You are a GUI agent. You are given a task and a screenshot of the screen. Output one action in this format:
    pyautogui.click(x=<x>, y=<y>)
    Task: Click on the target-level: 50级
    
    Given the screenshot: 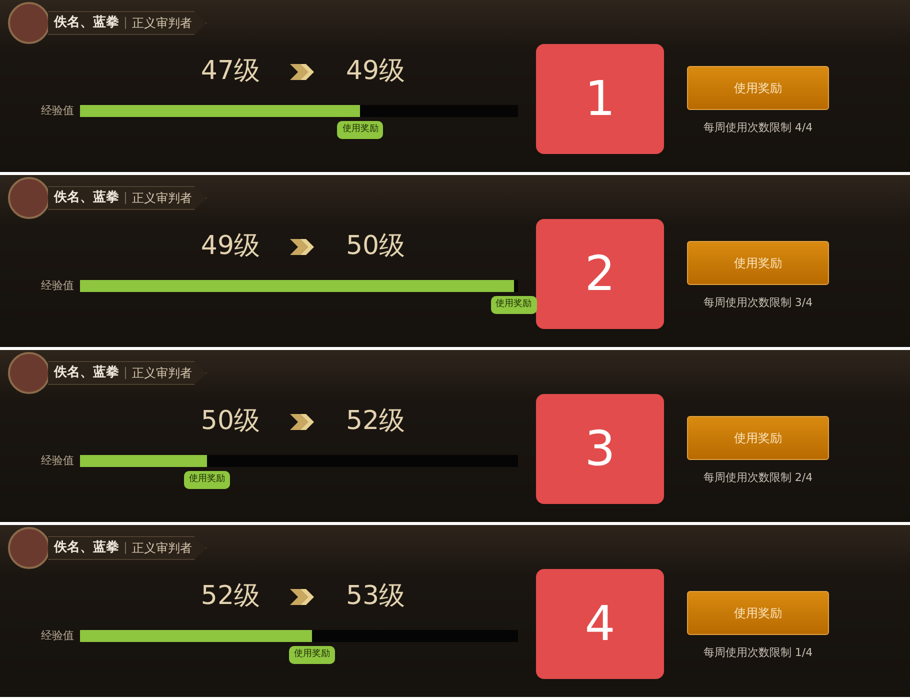 What is the action you would take?
    pyautogui.click(x=376, y=246)
    